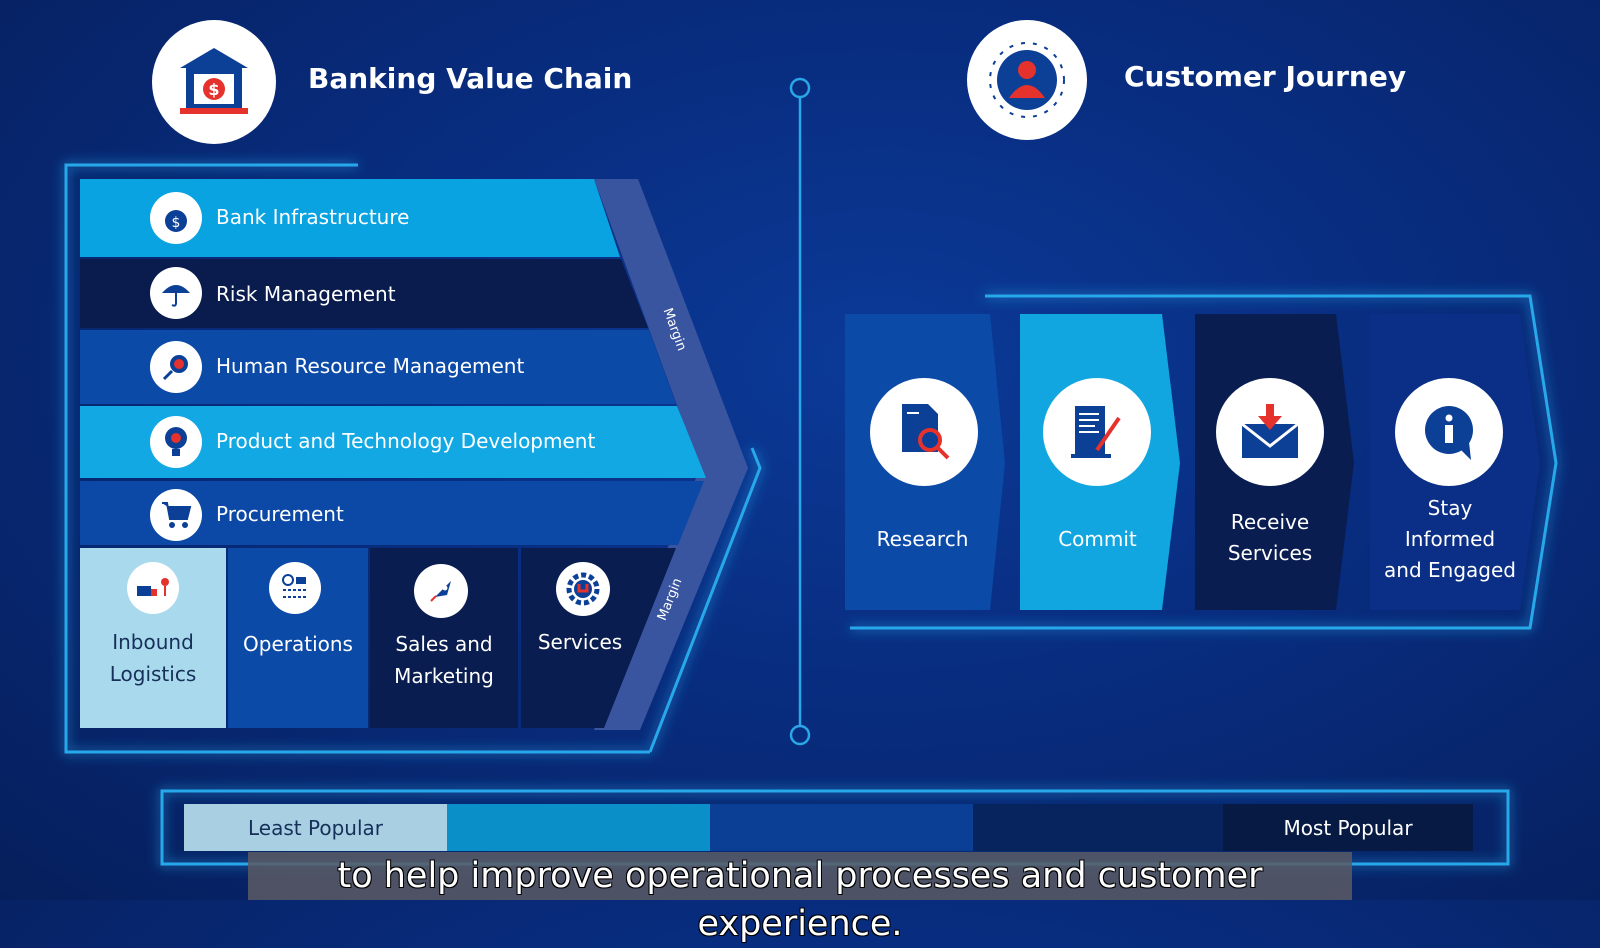  I want to click on document-search-icon, so click(924, 432).